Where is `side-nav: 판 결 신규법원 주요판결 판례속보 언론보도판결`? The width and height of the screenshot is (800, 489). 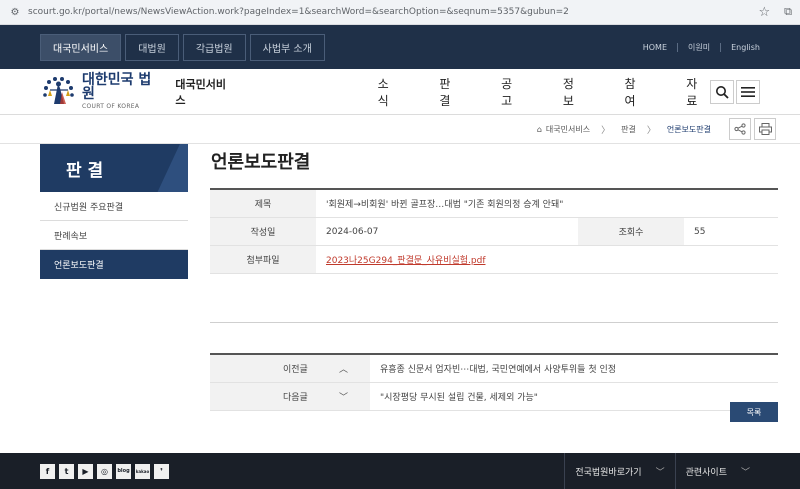
side-nav: 판 결 신규법원 주요판결 판례속보 언론보도판결 is located at coordinates (114, 211).